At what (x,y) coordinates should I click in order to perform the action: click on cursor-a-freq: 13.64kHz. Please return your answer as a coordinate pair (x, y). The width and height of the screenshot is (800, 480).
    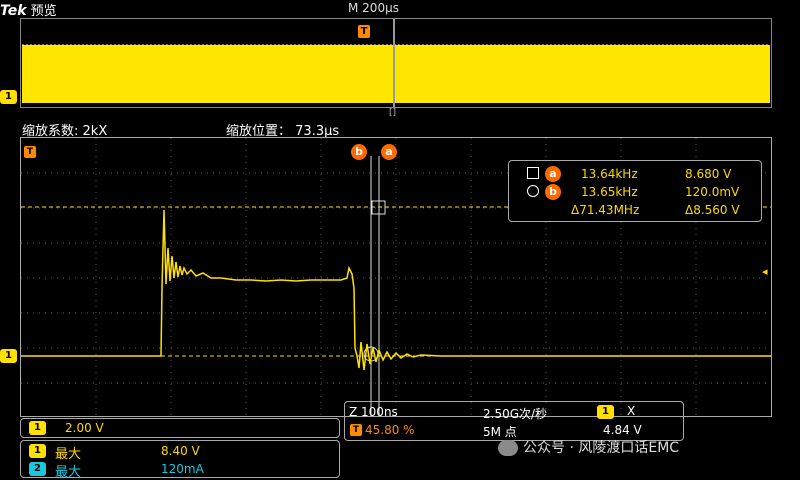
    Looking at the image, I should click on (609, 174).